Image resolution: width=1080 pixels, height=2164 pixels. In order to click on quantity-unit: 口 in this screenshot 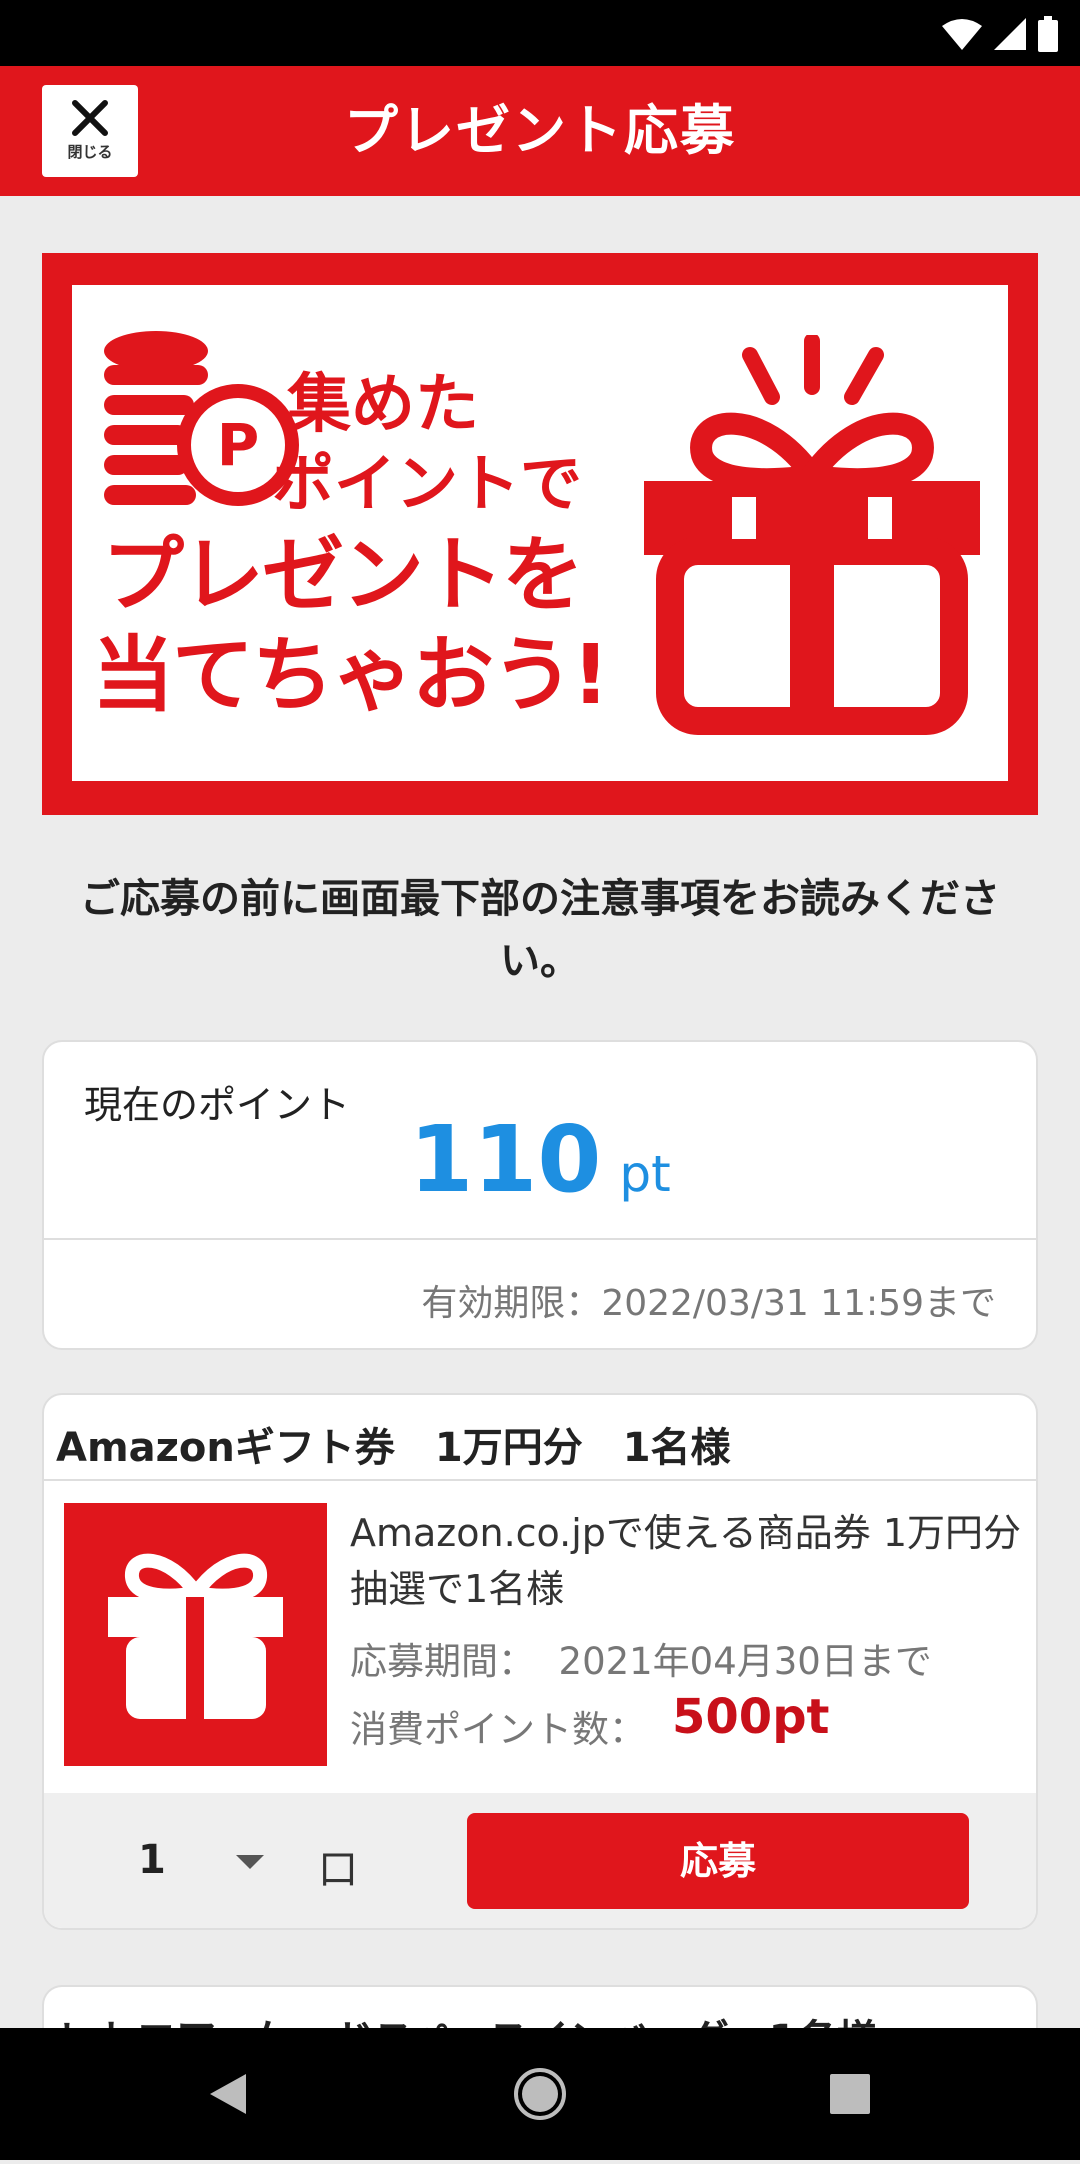, I will do `click(338, 1870)`.